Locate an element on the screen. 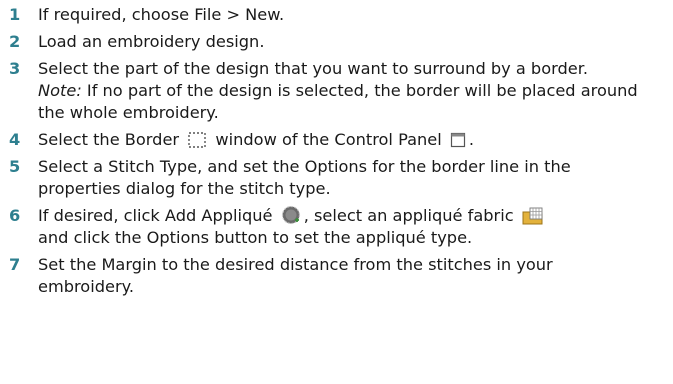 This screenshot has width=673, height=384. step-text: window of the Control Panel is located at coordinates (328, 139).